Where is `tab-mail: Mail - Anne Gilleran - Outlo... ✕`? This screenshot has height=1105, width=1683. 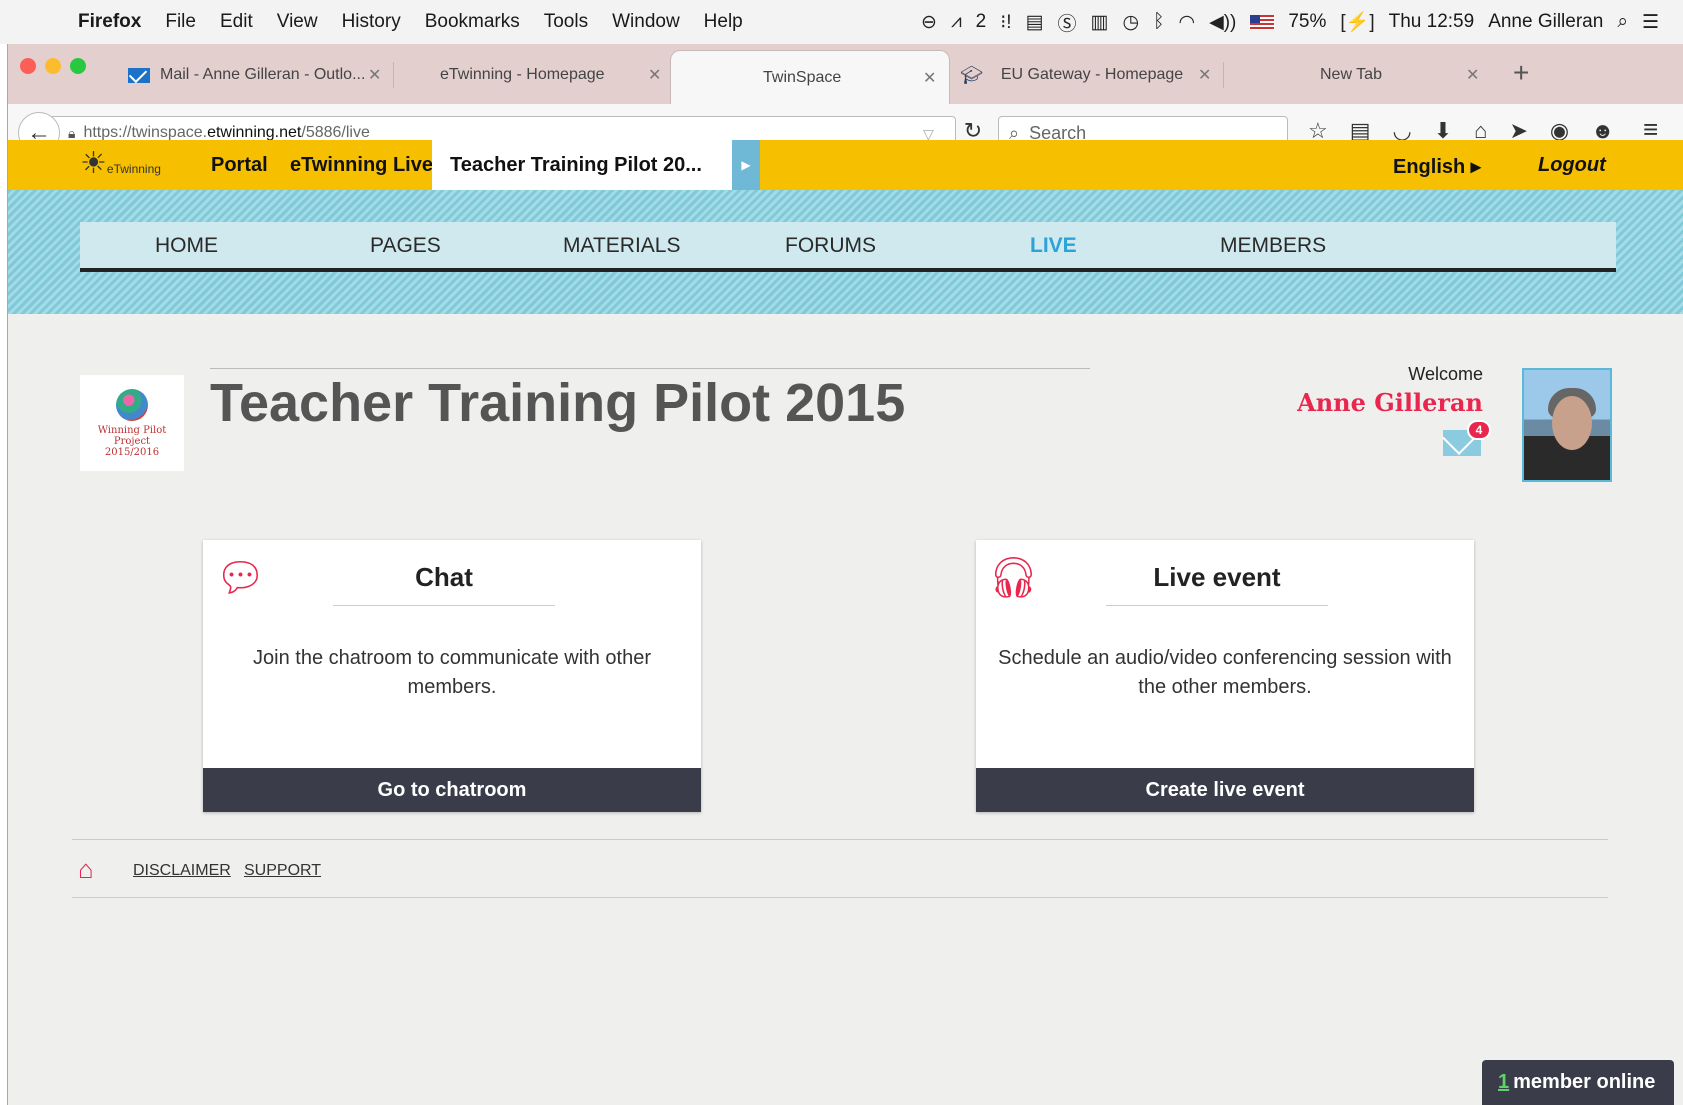
tab-mail: Mail - Anne Gilleran - Outlo... ✕ is located at coordinates (259, 75).